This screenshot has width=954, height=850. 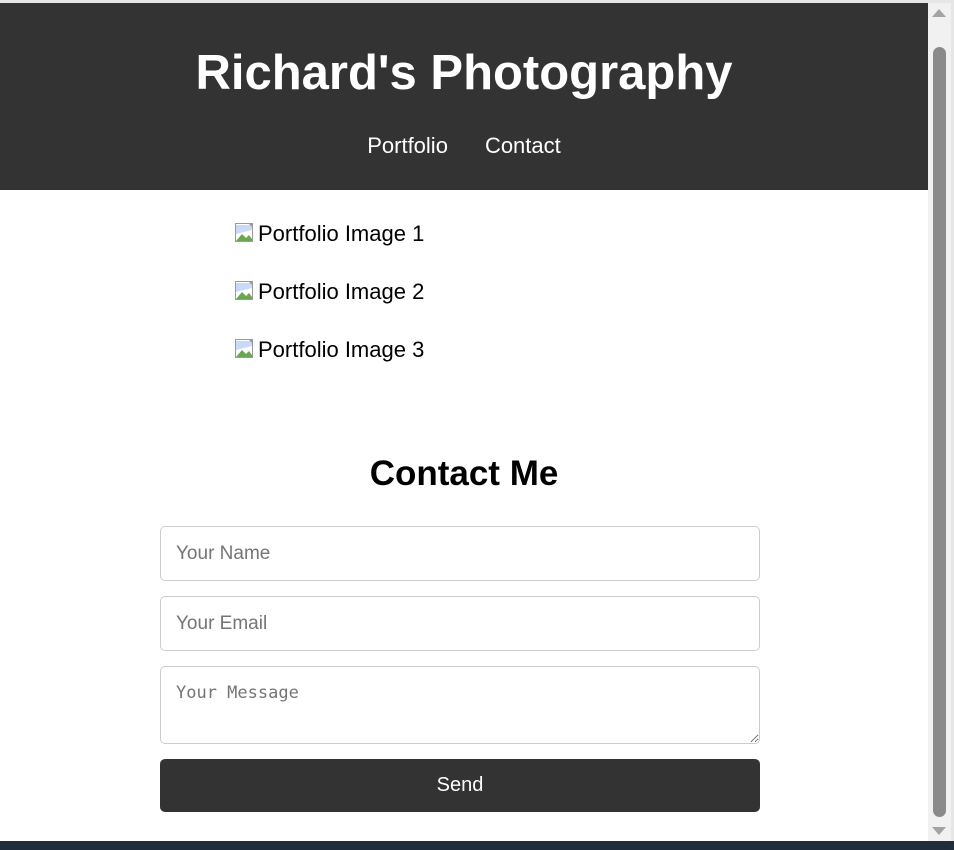 I want to click on portfolio-image-alt: Portfolio Image 1, so click(x=341, y=233).